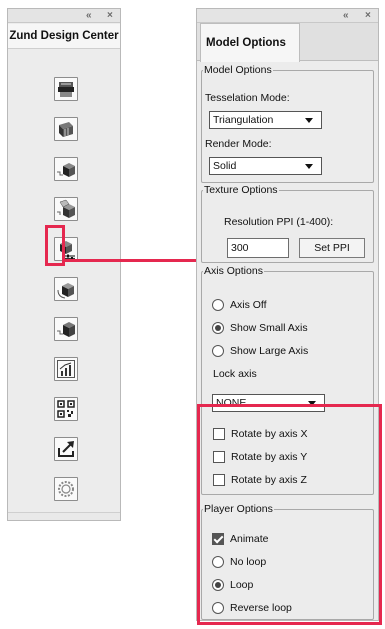 The width and height of the screenshot is (385, 629). I want to click on tesselation-label: Tesselation Mode:, so click(247, 98).